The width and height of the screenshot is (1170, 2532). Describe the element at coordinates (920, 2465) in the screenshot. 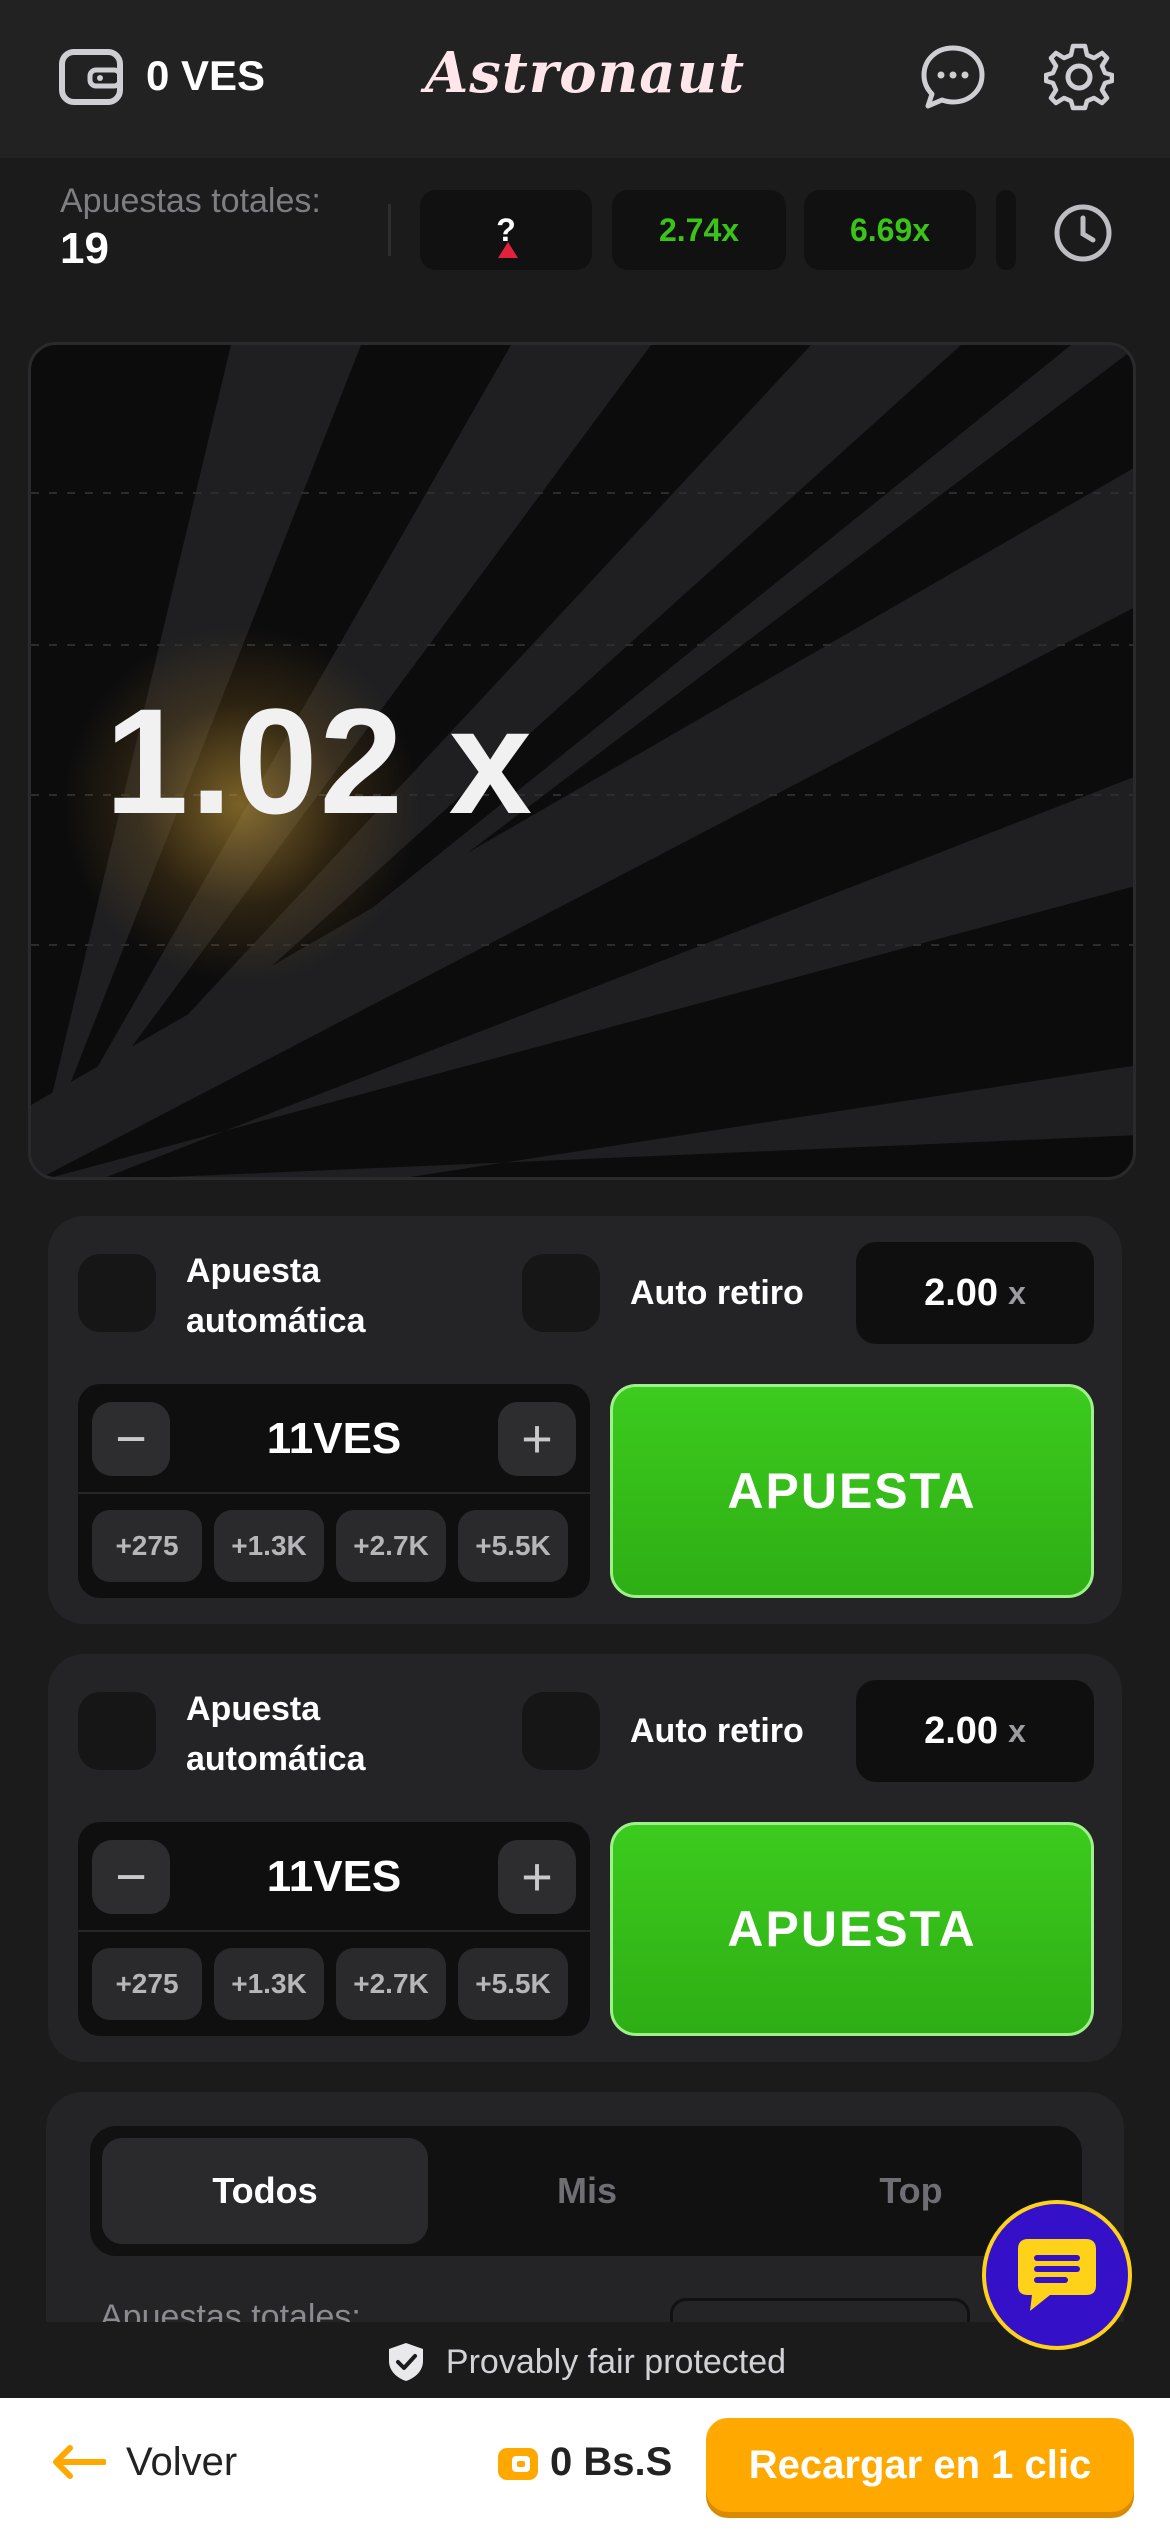

I see `recharge-button: Recargar en 1 clic` at that location.